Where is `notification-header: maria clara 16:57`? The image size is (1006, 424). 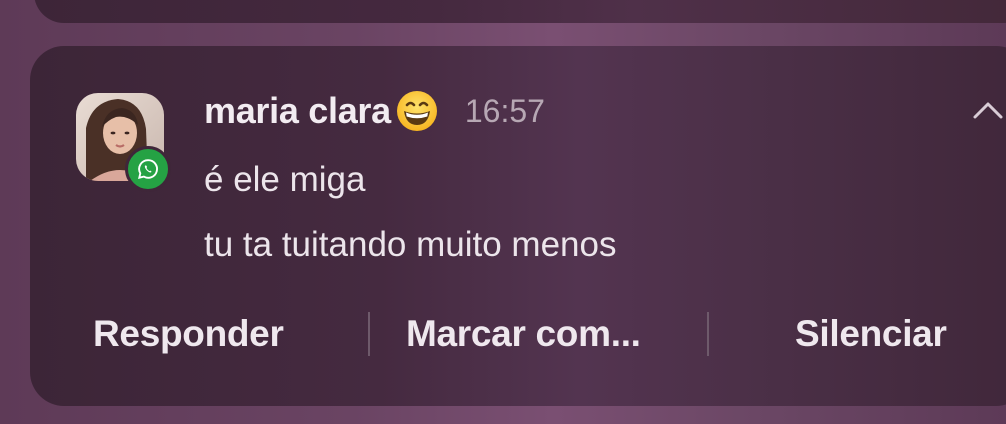 notification-header: maria clara 16:57 is located at coordinates (374, 111).